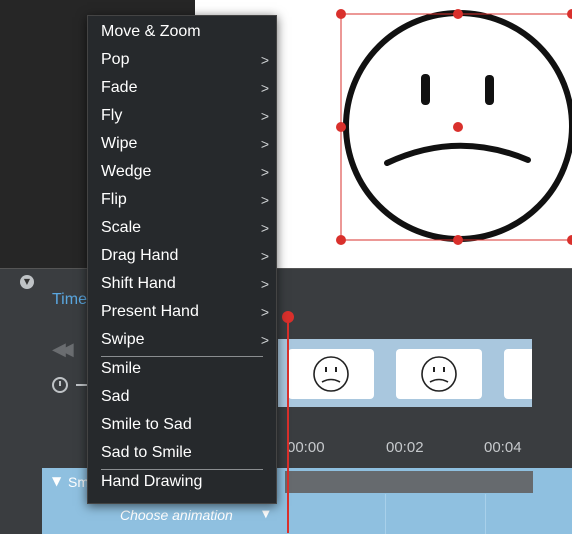 The height and width of the screenshot is (534, 572). I want to click on track-clip-bar, so click(409, 482).